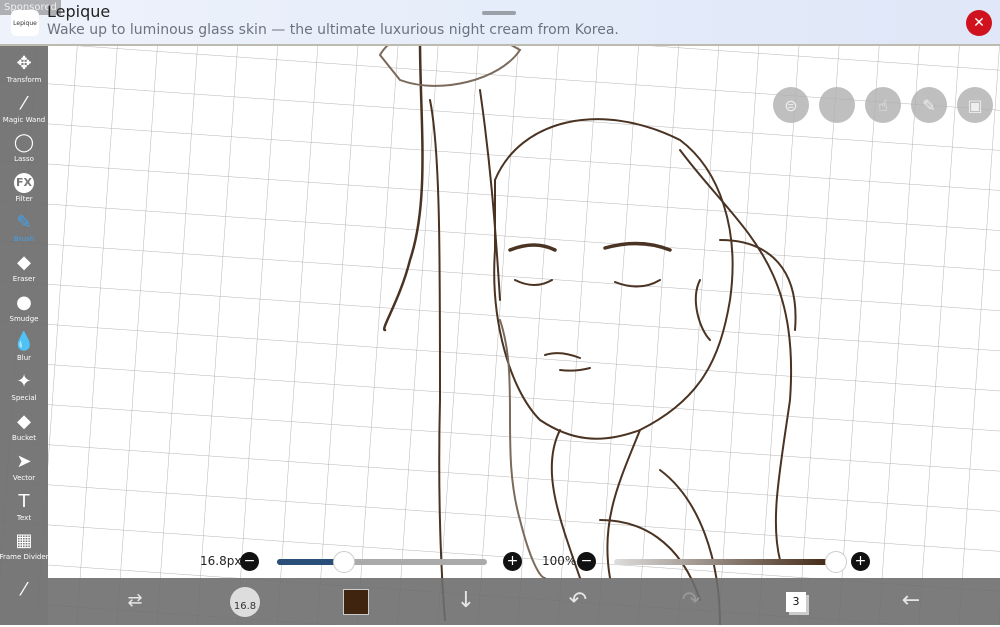 This screenshot has height=627, width=1000. I want to click on tool-eraser: ◆ Eraser, so click(24, 265).